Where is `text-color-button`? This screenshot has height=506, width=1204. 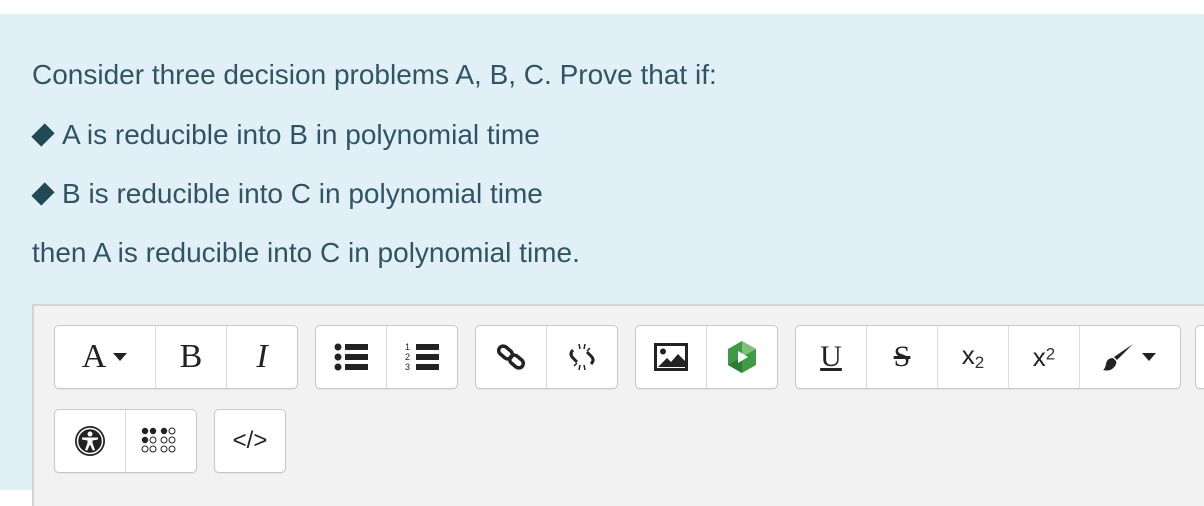
text-color-button is located at coordinates (1130, 357).